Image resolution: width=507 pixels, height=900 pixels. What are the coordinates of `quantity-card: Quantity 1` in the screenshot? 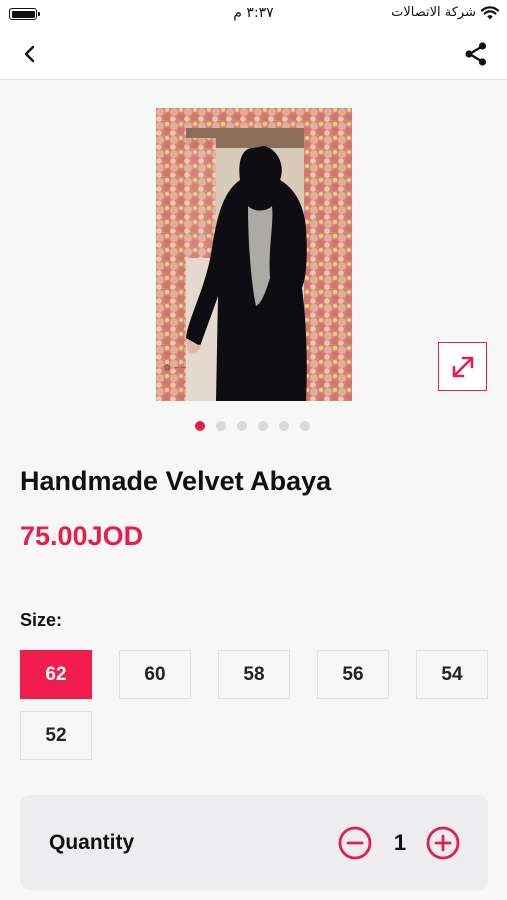 It's located at (254, 842).